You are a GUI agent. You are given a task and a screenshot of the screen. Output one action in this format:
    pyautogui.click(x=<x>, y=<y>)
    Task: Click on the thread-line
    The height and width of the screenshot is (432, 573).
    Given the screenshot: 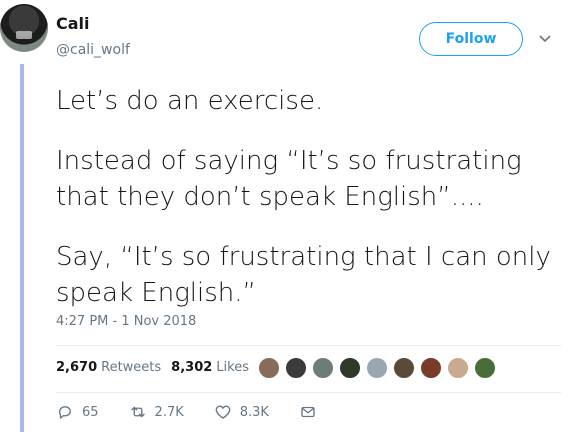 What is the action you would take?
    pyautogui.click(x=22, y=248)
    